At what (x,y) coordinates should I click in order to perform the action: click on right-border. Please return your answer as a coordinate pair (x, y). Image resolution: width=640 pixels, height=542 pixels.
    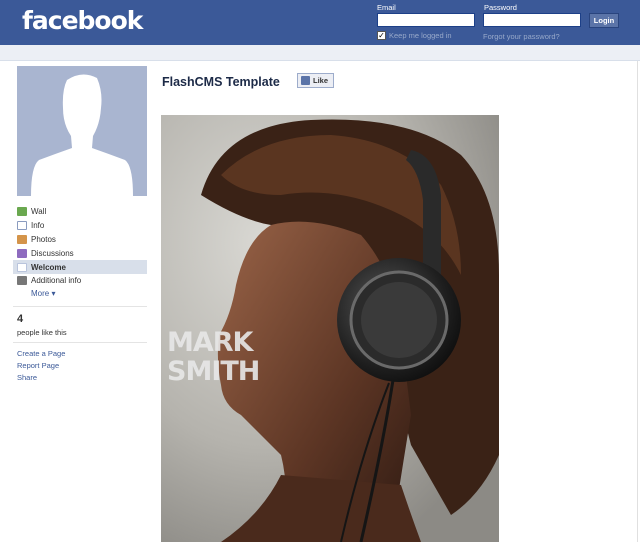
    Looking at the image, I should click on (637, 301).